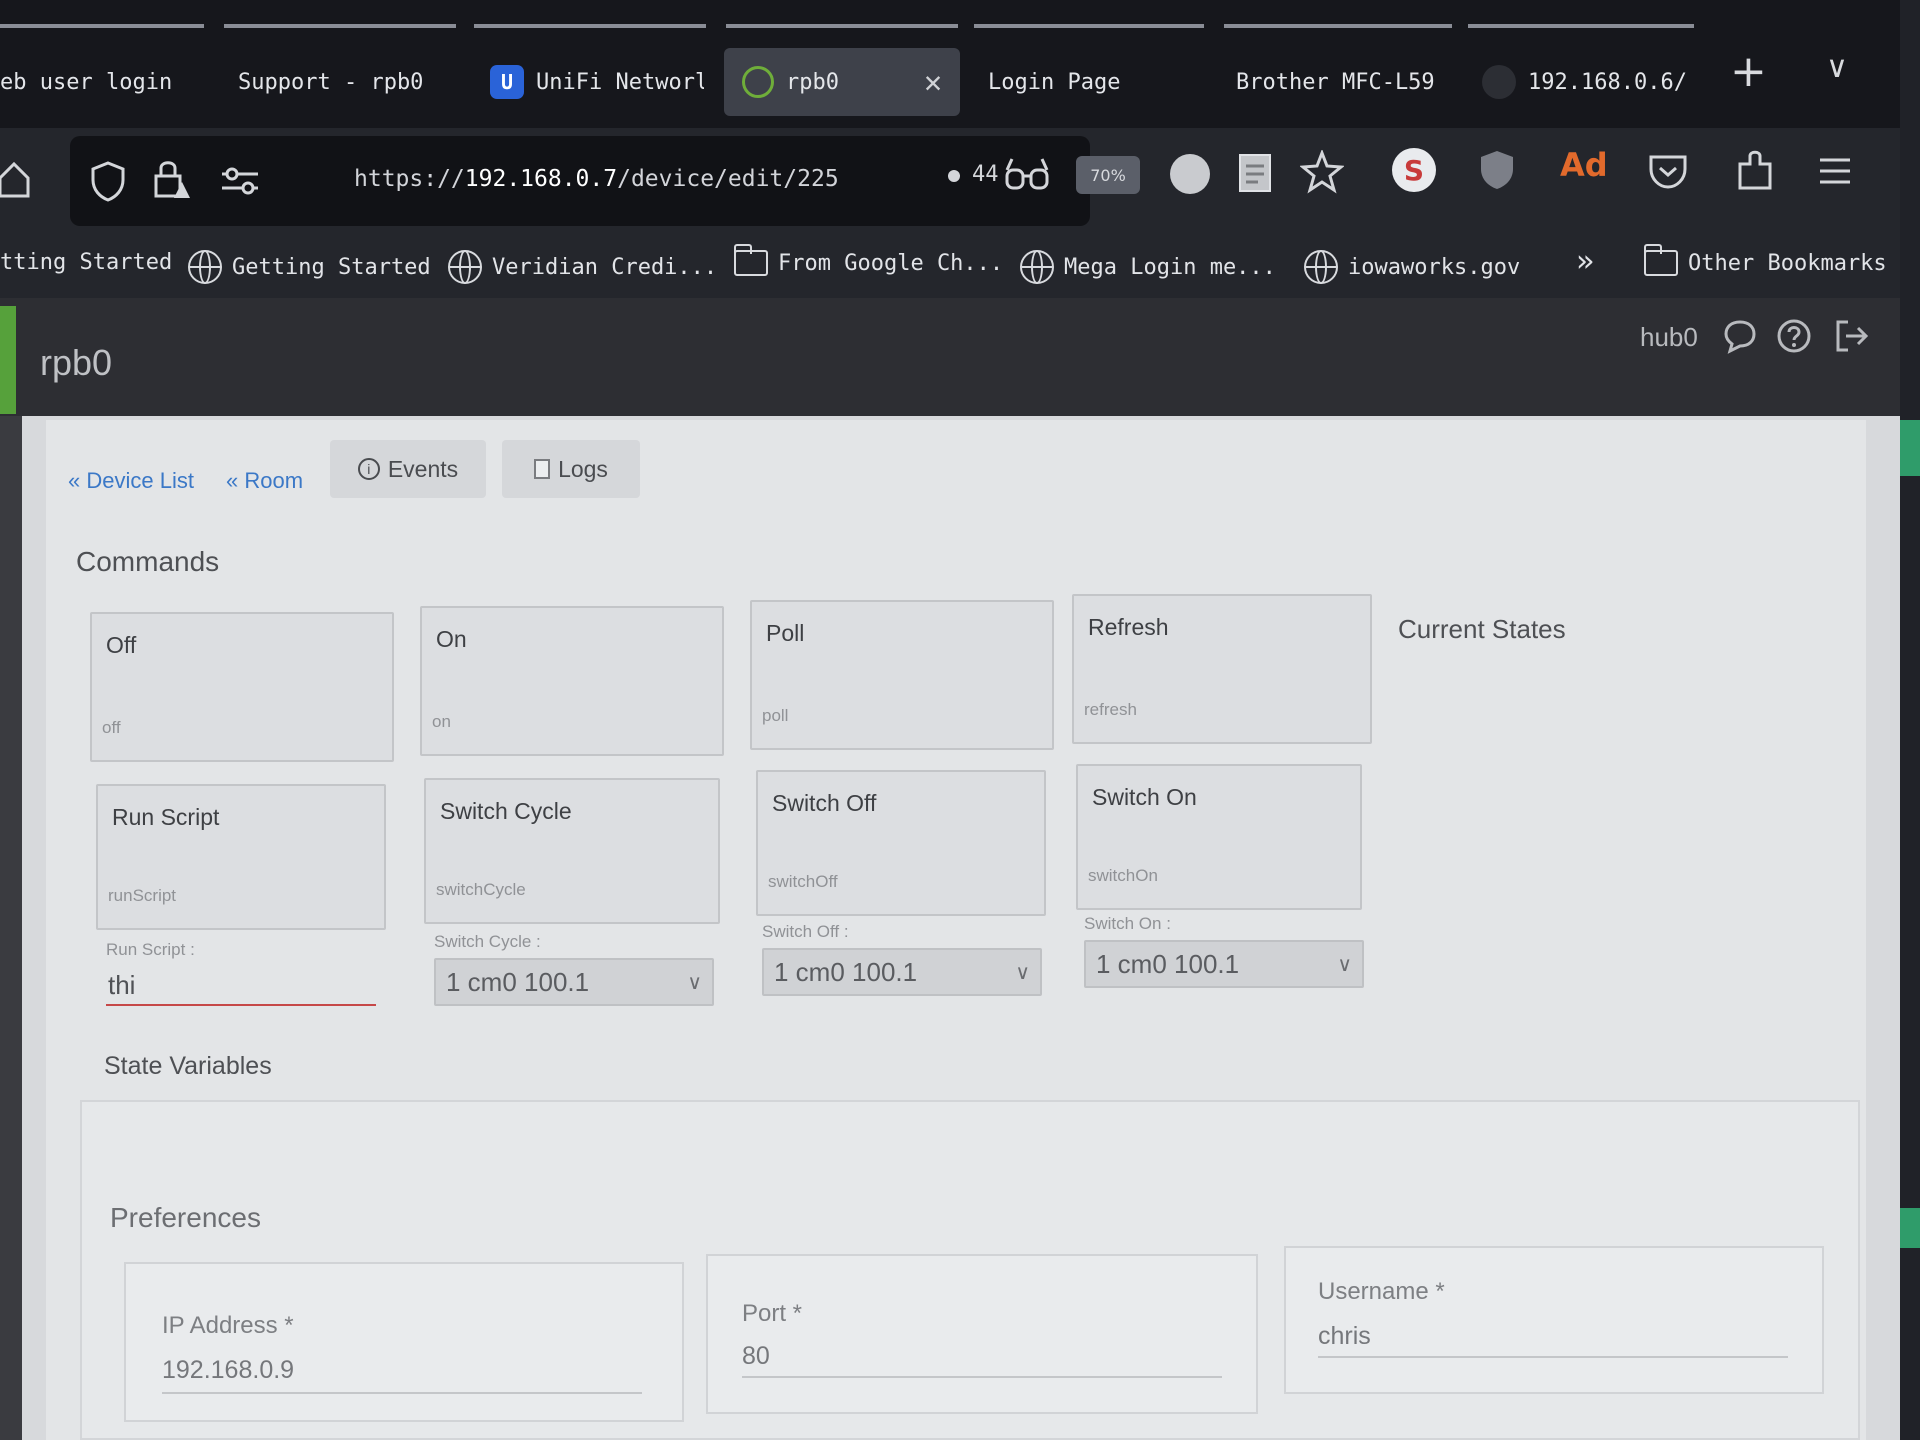 The width and height of the screenshot is (1920, 1440). What do you see at coordinates (1027, 174) in the screenshot?
I see `reader-glasses-icon` at bounding box center [1027, 174].